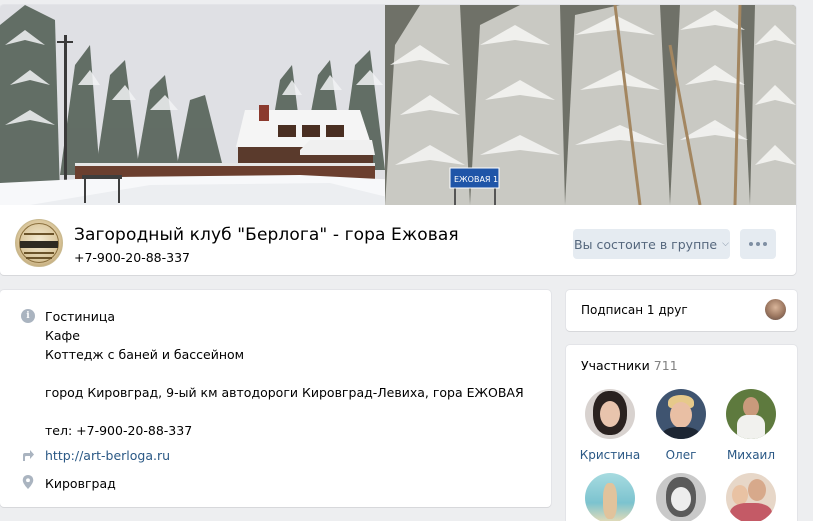 This screenshot has width=813, height=521. I want to click on road-sign-text: ЕЖОВАЯ 1, so click(476, 179).